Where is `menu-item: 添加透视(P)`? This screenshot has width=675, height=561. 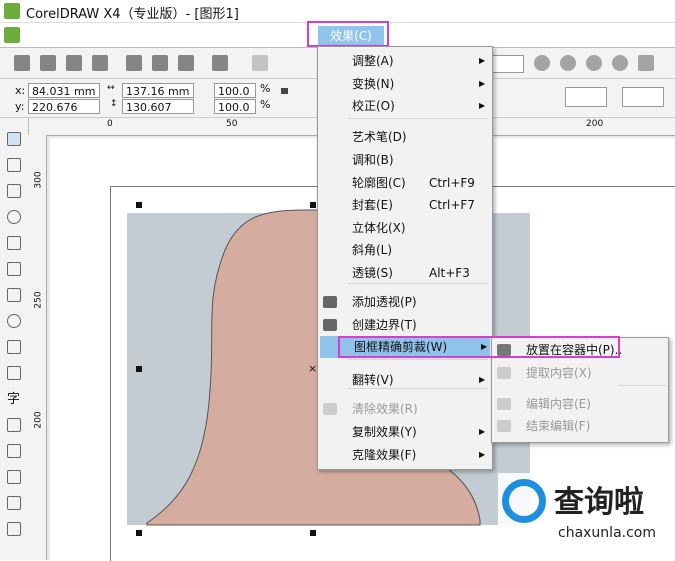
menu-item: 添加透视(P) is located at coordinates (405, 302).